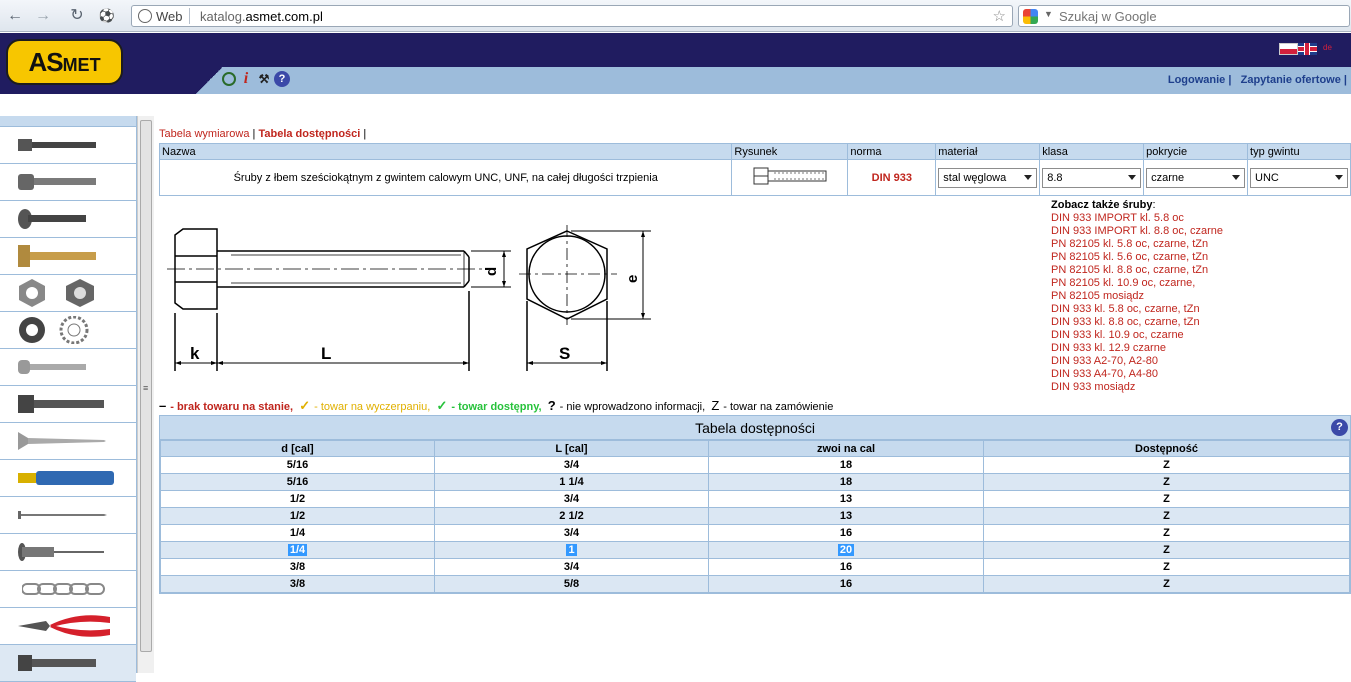 This screenshot has width=1351, height=682. What do you see at coordinates (755, 499) in the screenshot?
I see `table-row: 1/2 3/4 13 Z` at bounding box center [755, 499].